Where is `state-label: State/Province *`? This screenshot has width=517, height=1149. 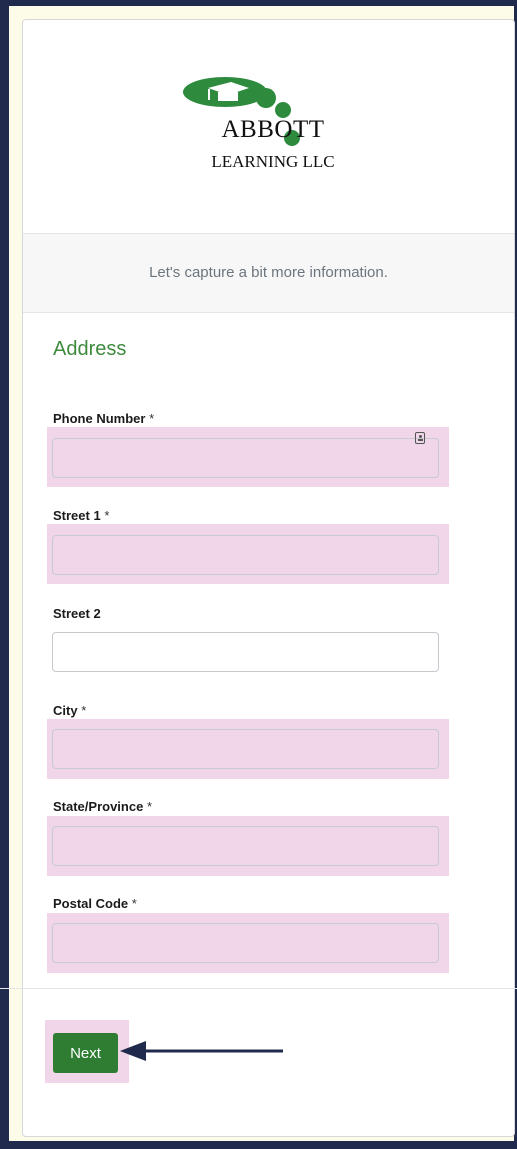
state-label: State/Province * is located at coordinates (102, 806).